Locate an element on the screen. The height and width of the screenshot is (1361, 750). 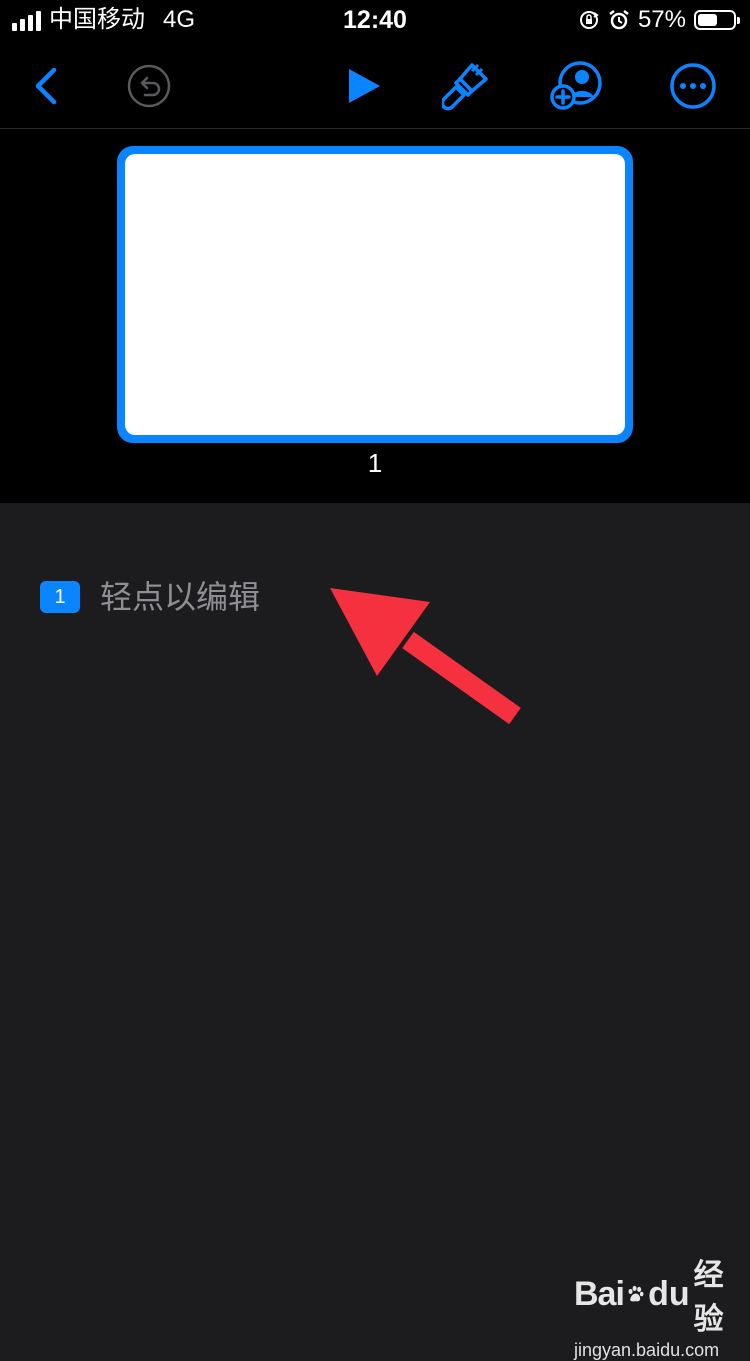
presenter-notes-row: 1 轻点以编辑 is located at coordinates (150, 597).